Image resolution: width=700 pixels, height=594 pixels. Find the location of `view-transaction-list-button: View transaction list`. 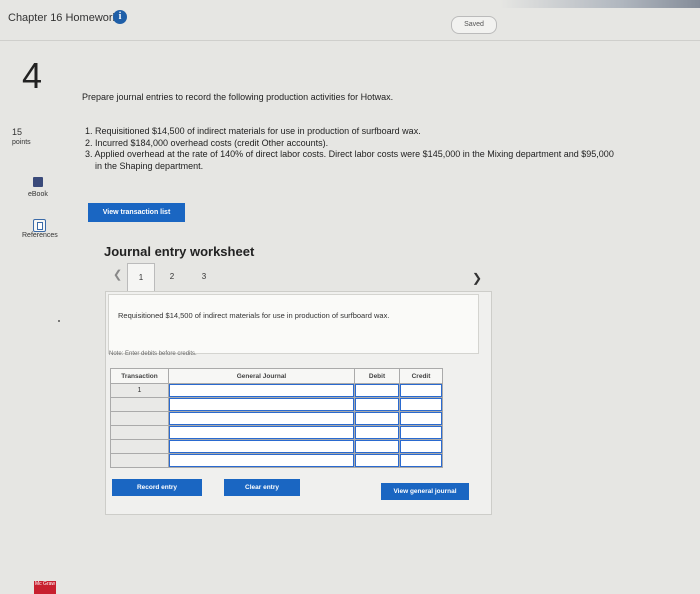

view-transaction-list-button: View transaction list is located at coordinates (136, 212).